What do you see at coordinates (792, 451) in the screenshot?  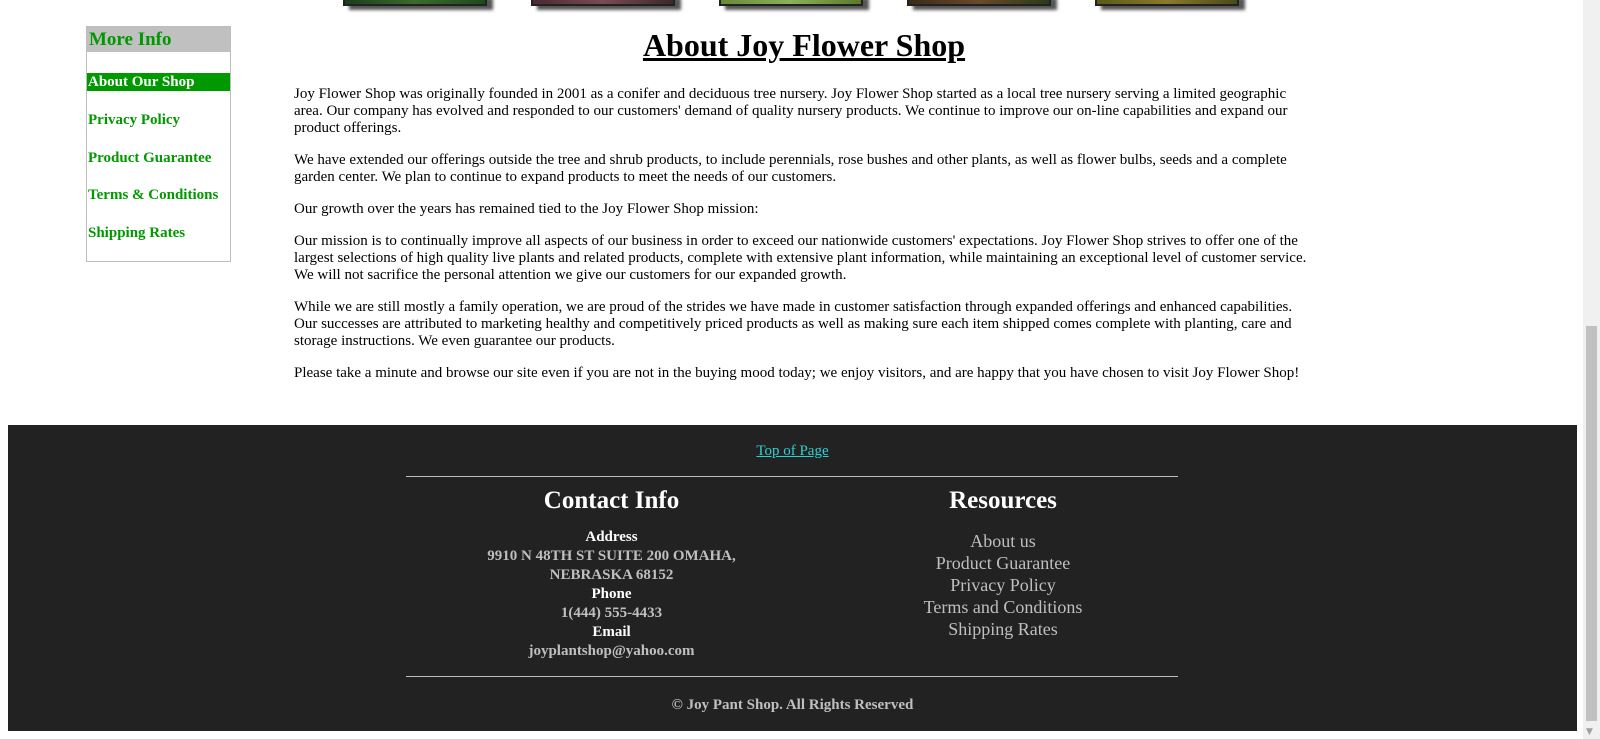 I see `top-of-page-link: Top of Page` at bounding box center [792, 451].